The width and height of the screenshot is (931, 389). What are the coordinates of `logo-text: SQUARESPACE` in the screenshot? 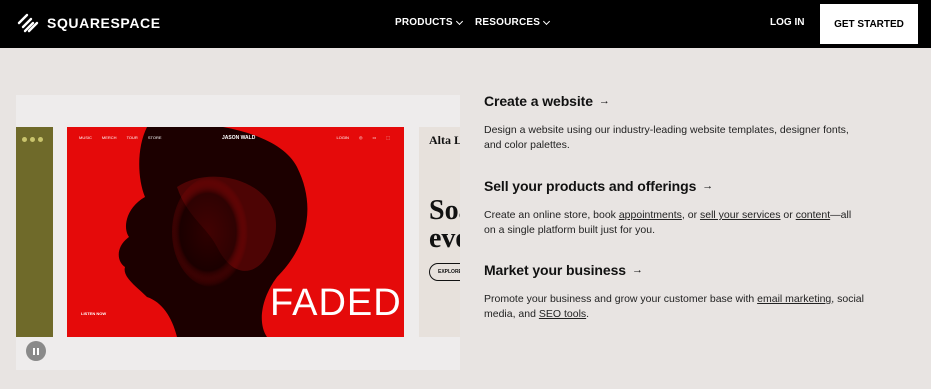 It's located at (104, 23).